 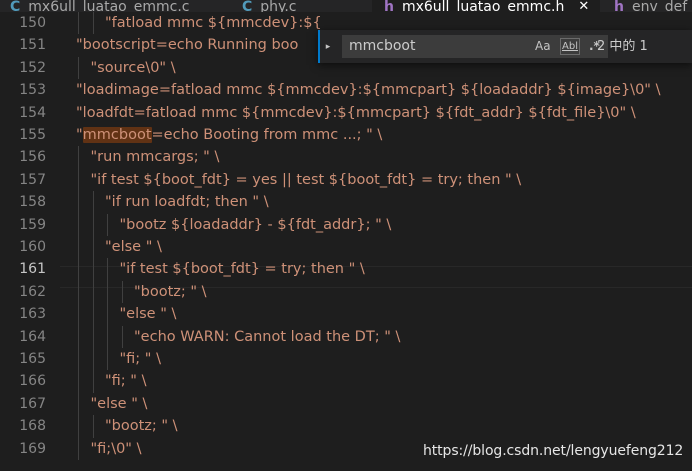 I want to click on line-number: 168, so click(x=32, y=426).